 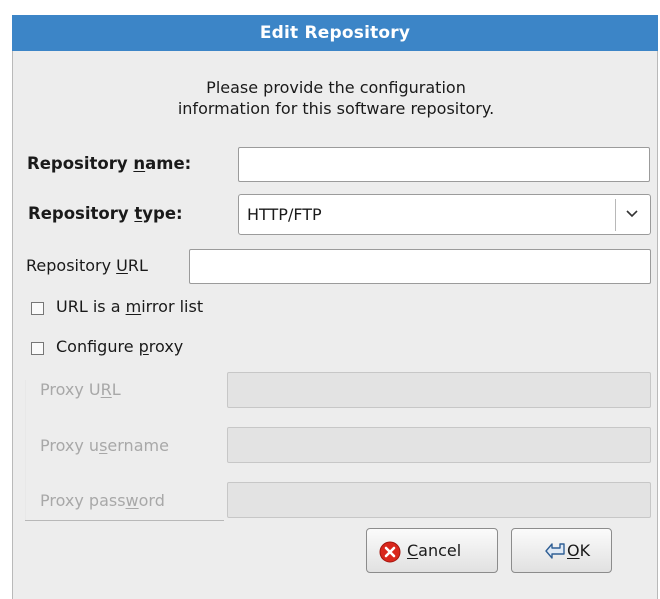 What do you see at coordinates (109, 163) in the screenshot?
I see `repository-name-label: Repository name:` at bounding box center [109, 163].